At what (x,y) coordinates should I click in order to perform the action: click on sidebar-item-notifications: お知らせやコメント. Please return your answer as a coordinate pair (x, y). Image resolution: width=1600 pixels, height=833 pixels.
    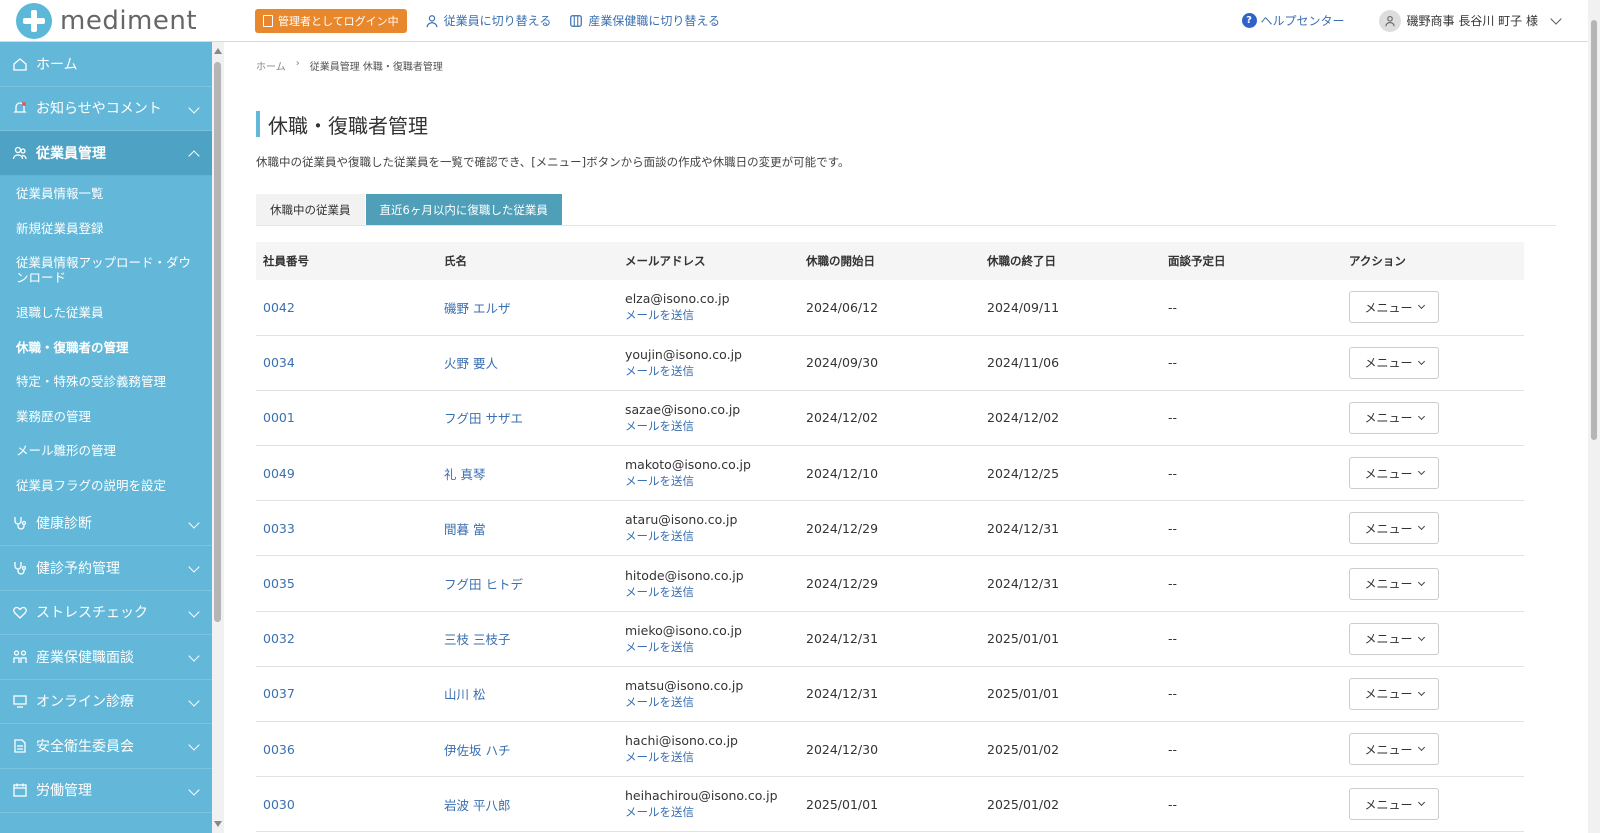
    Looking at the image, I should click on (106, 109).